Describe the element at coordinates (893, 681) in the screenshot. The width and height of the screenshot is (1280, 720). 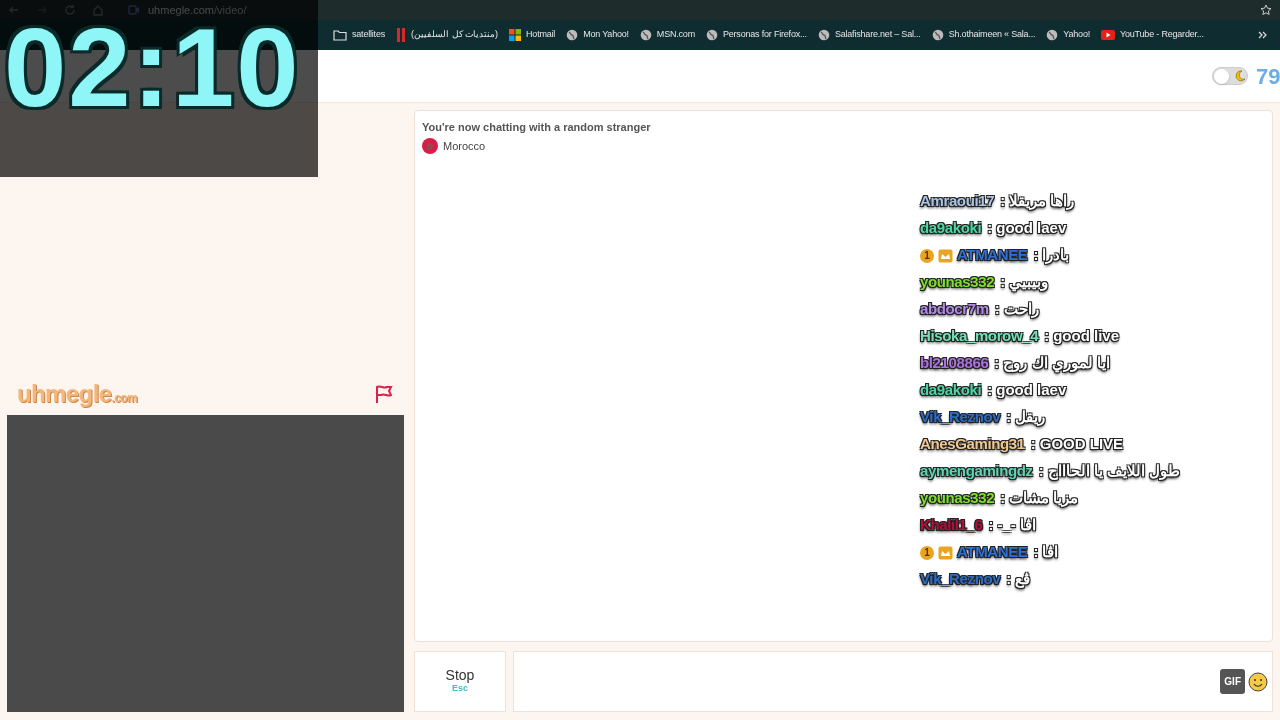
I see `message-input: GIF` at that location.